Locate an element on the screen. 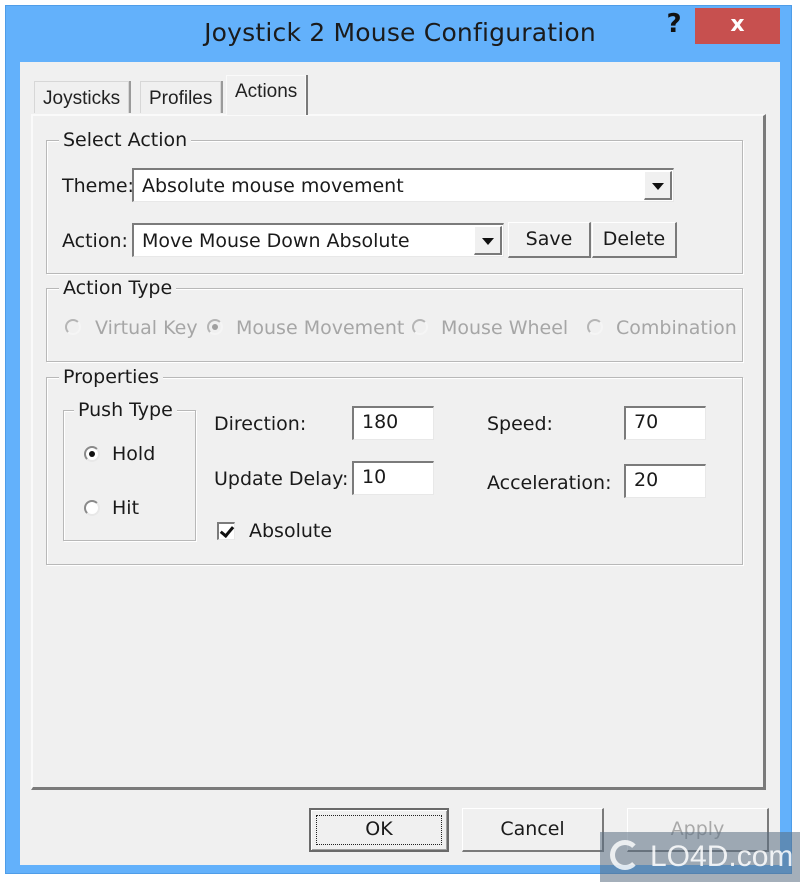 This screenshot has width=800, height=882. radio-hit-label: Hit is located at coordinates (126, 508).